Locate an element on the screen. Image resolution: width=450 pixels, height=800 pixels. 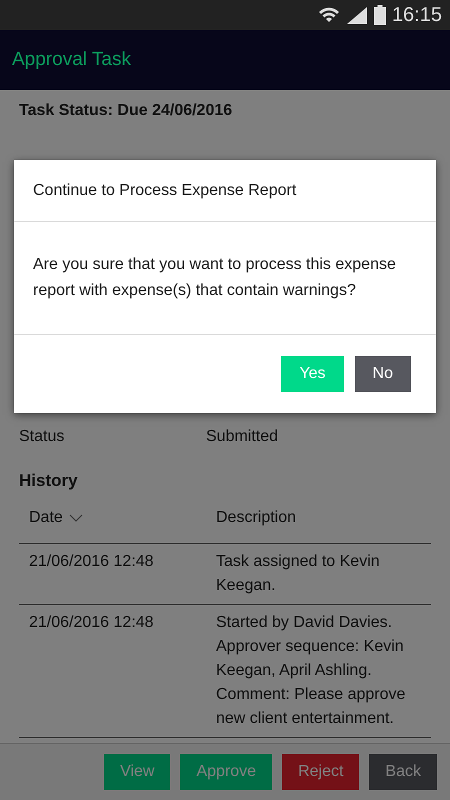
battery-icon is located at coordinates (380, 15).